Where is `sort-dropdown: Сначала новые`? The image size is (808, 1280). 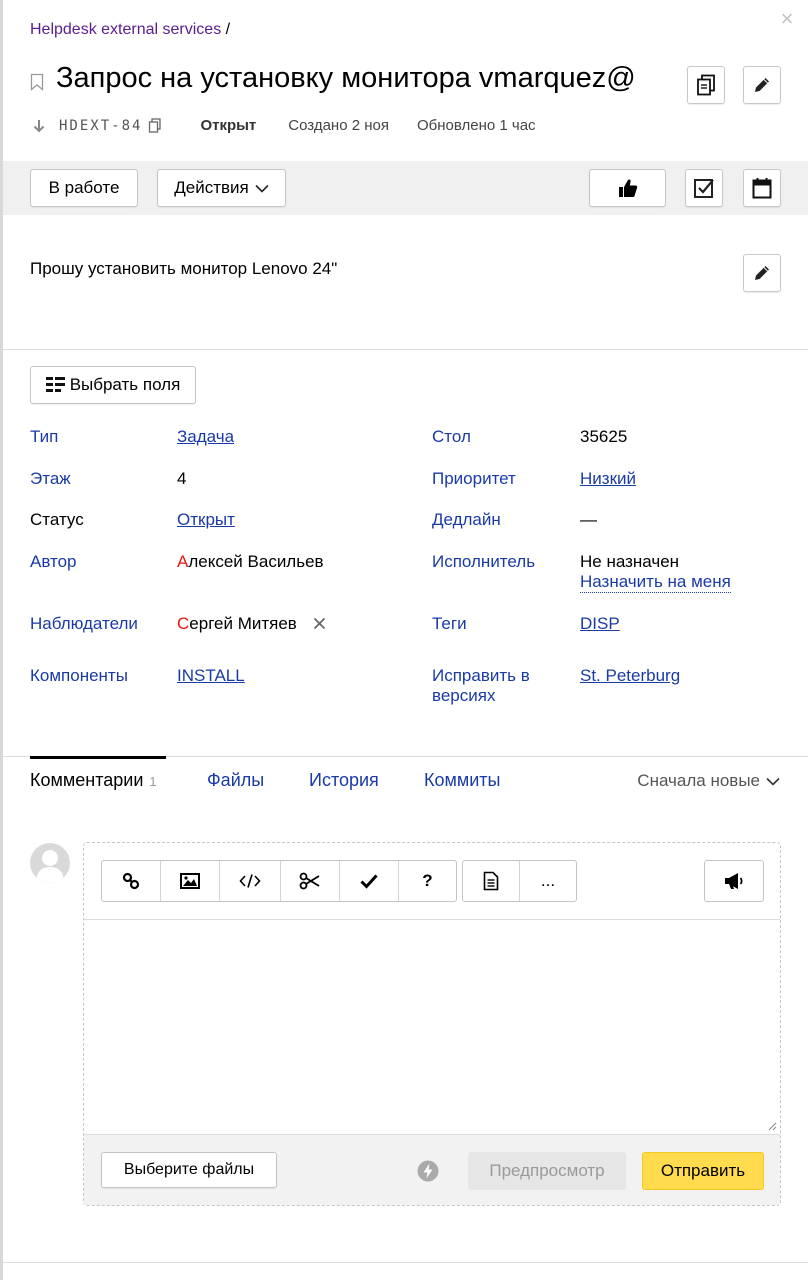
sort-dropdown: Сначала новые is located at coordinates (708, 781).